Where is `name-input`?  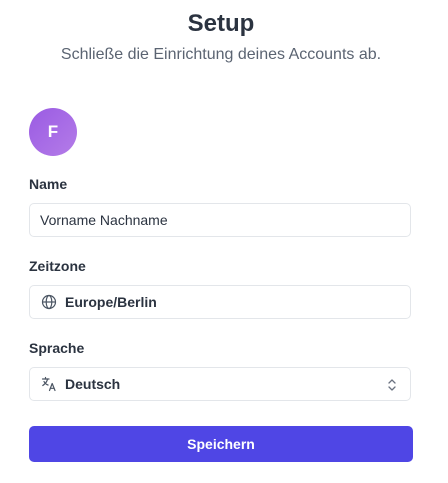 name-input is located at coordinates (220, 220).